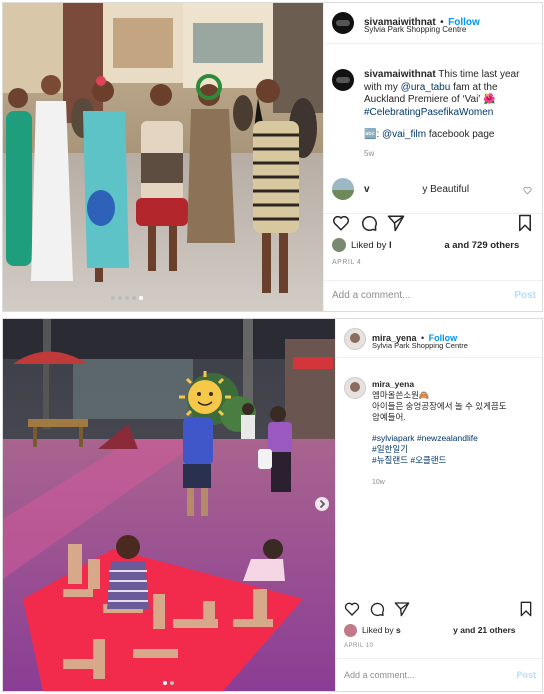 The image size is (544, 694). I want to click on caption-username: mira_yena, so click(393, 384).